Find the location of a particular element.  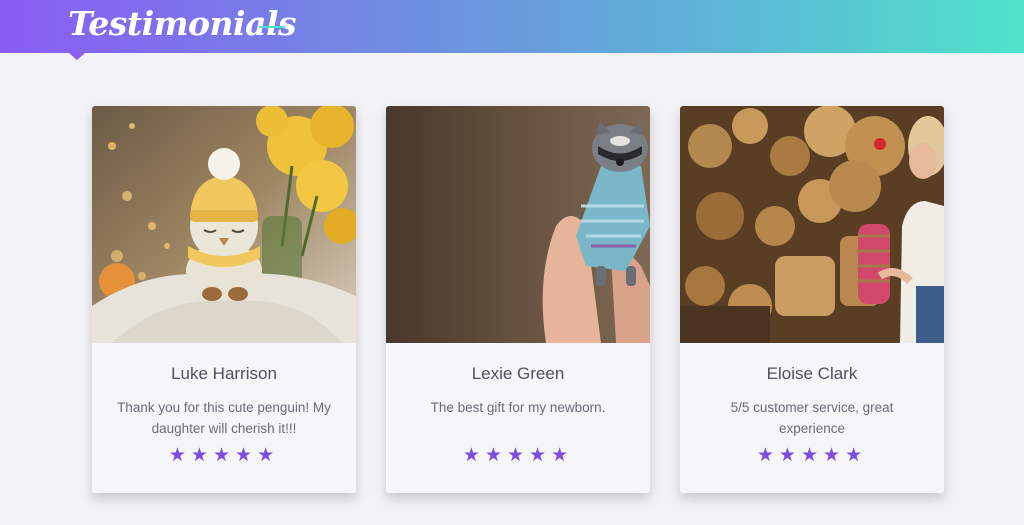

header-accent-line is located at coordinates (272, 27).